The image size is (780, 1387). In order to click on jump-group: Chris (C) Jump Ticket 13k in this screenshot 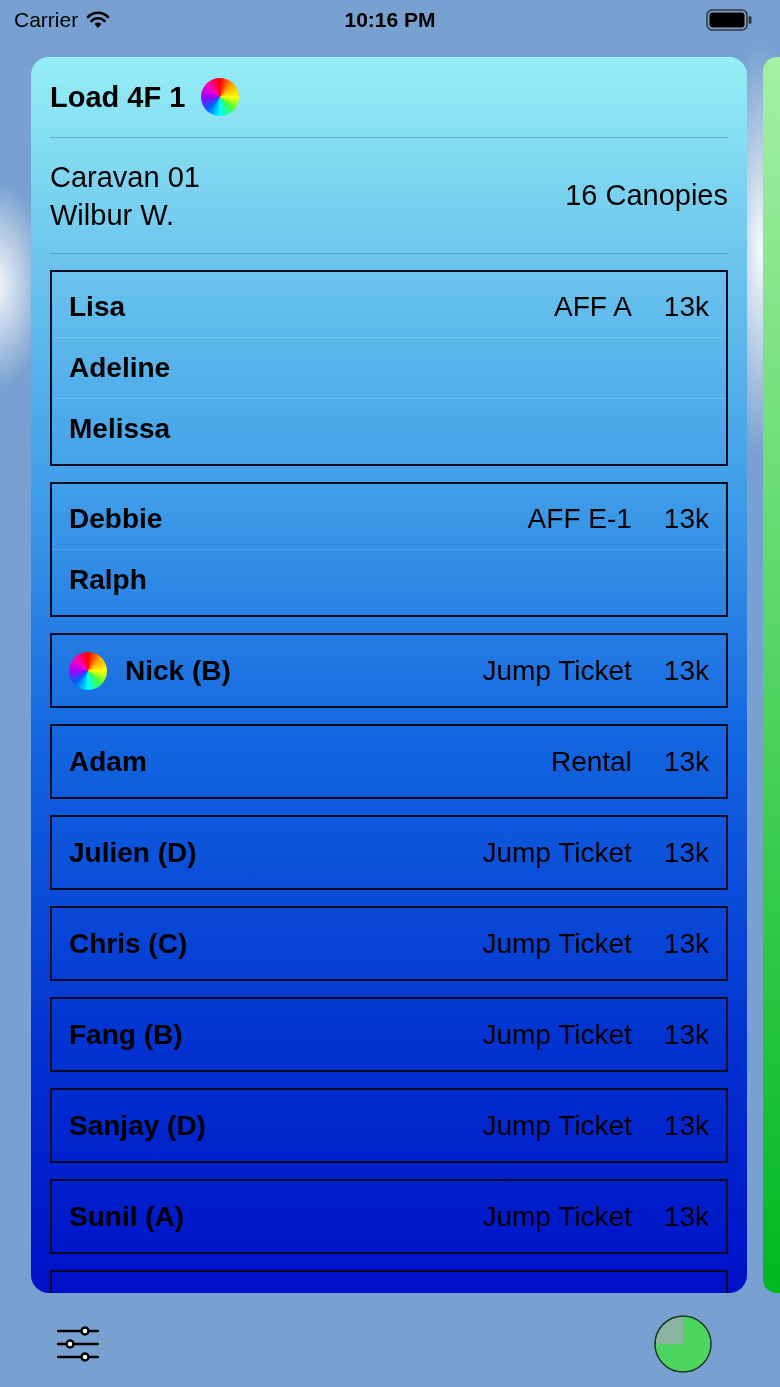, I will do `click(389, 943)`.